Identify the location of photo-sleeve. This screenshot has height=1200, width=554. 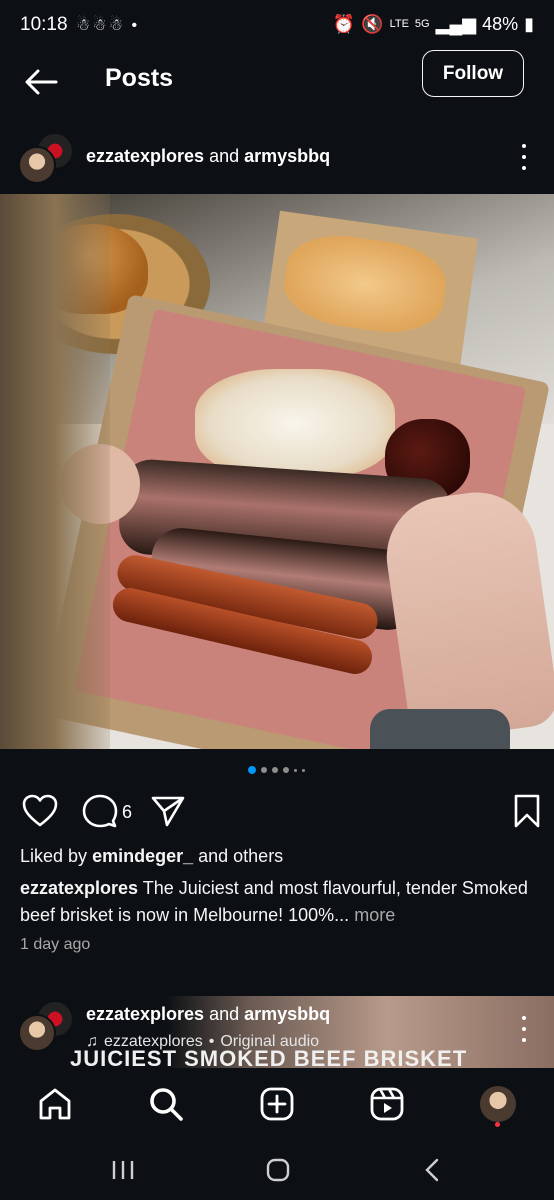
(440, 729).